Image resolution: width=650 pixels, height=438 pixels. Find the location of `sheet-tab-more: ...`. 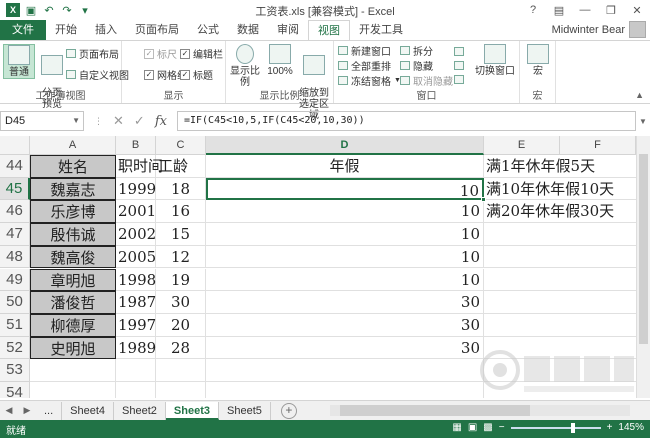

sheet-tab-more: ... is located at coordinates (49, 410).